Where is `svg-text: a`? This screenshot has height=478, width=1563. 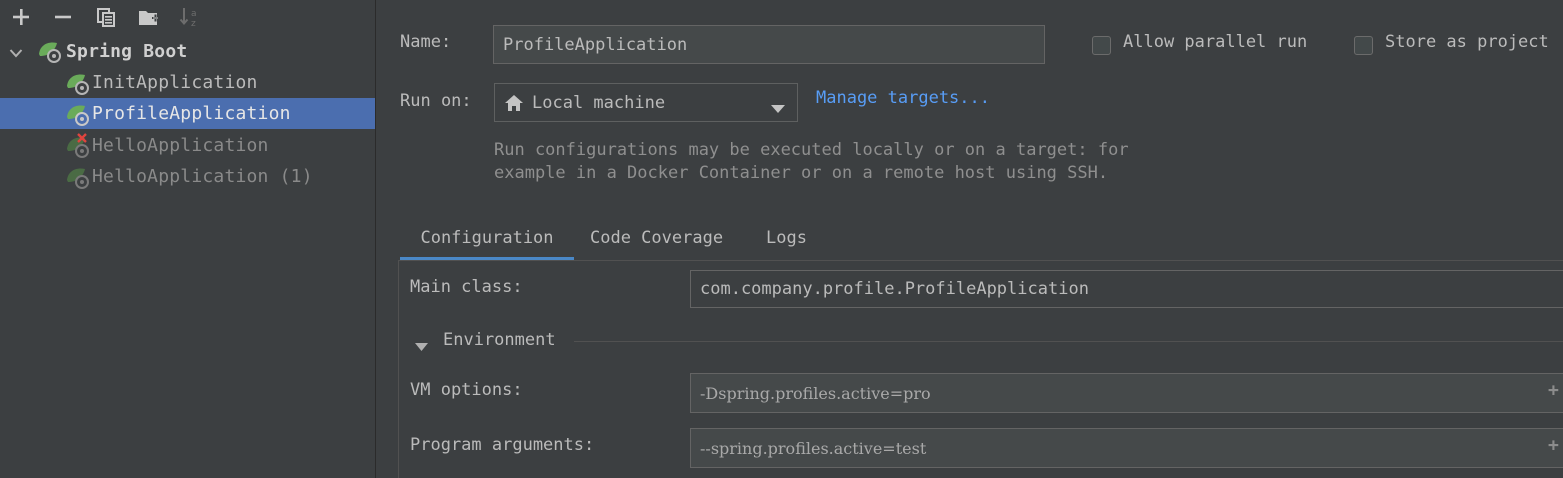
svg-text: a is located at coordinates (194, 14).